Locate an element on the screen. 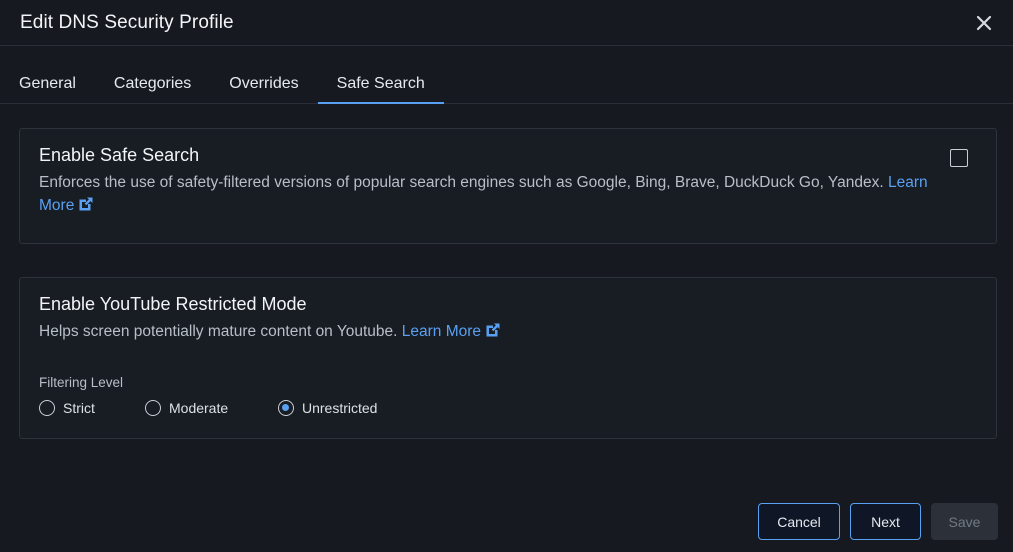 The width and height of the screenshot is (1013, 552). safe-search-learn-more-link: Learn is located at coordinates (908, 182).